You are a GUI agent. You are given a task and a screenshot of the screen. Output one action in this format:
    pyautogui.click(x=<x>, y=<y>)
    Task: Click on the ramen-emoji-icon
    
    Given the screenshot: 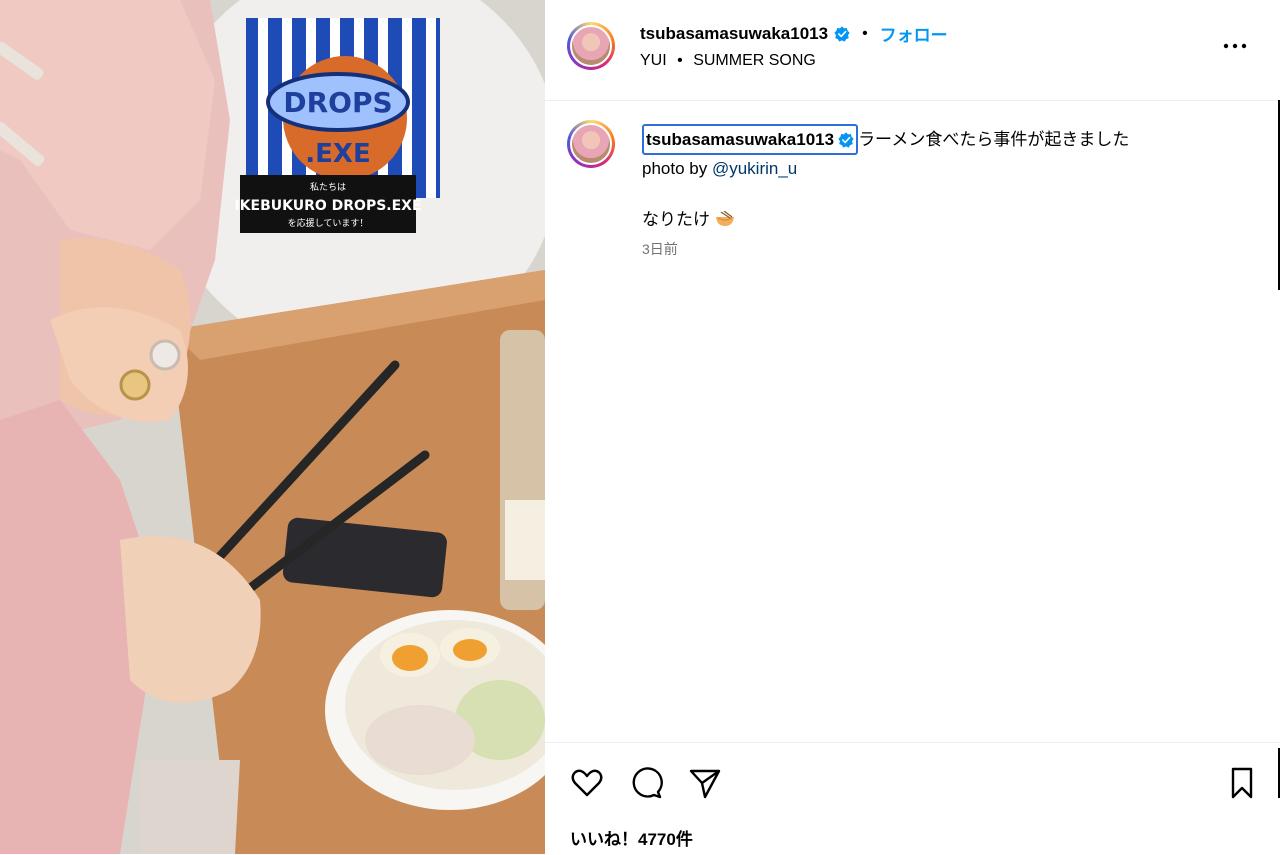 What is the action you would take?
    pyautogui.click(x=724, y=218)
    